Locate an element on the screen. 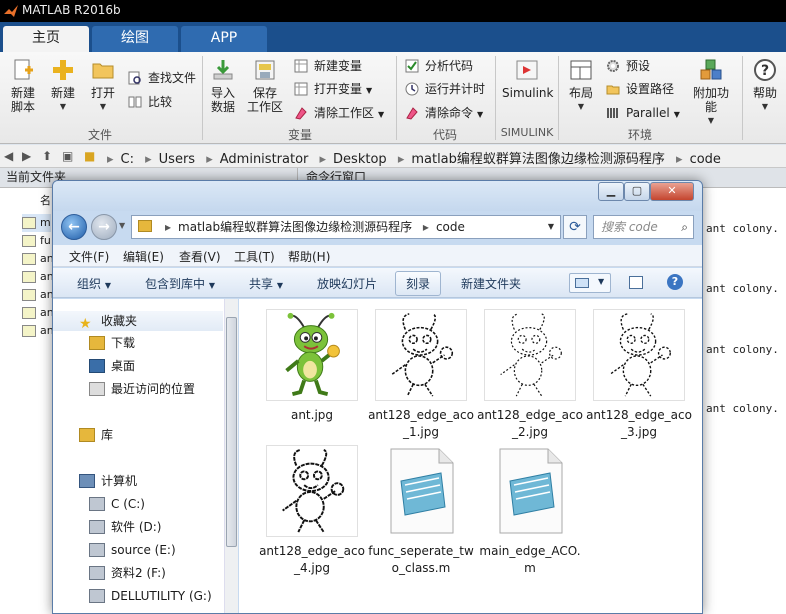 This screenshot has width=786, height=614. tab-apps: APP is located at coordinates (224, 39).